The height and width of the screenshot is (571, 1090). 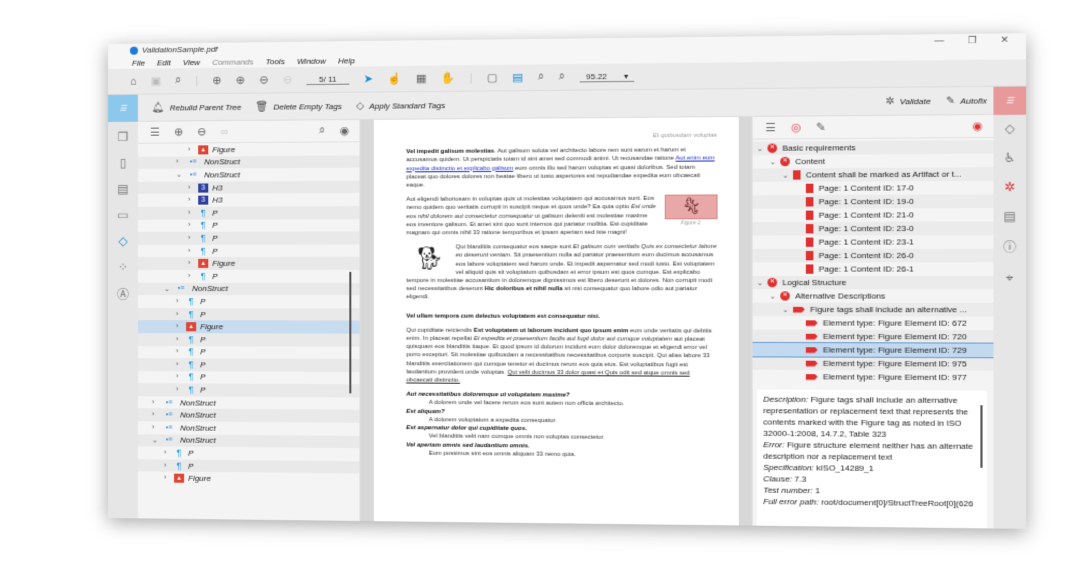 What do you see at coordinates (873, 377) in the screenshot?
I see `result-row: Element type: Figure Element ID: 977` at bounding box center [873, 377].